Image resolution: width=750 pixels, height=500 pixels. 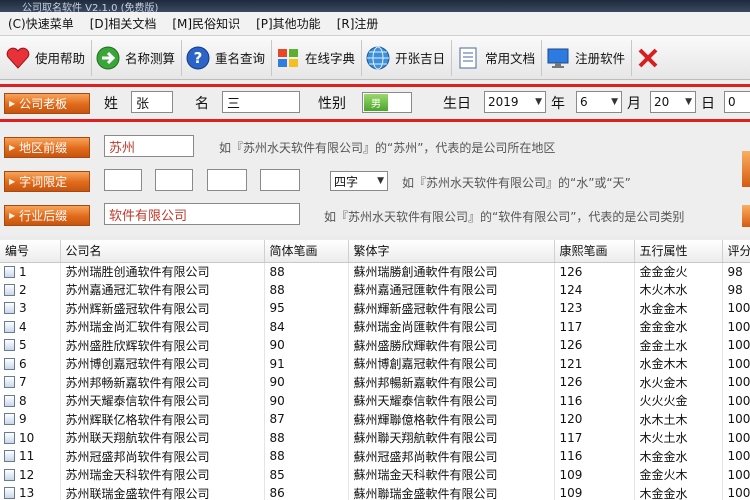 What do you see at coordinates (306, 474) in the screenshot?
I see `simplified-strokes-cell: 85` at bounding box center [306, 474].